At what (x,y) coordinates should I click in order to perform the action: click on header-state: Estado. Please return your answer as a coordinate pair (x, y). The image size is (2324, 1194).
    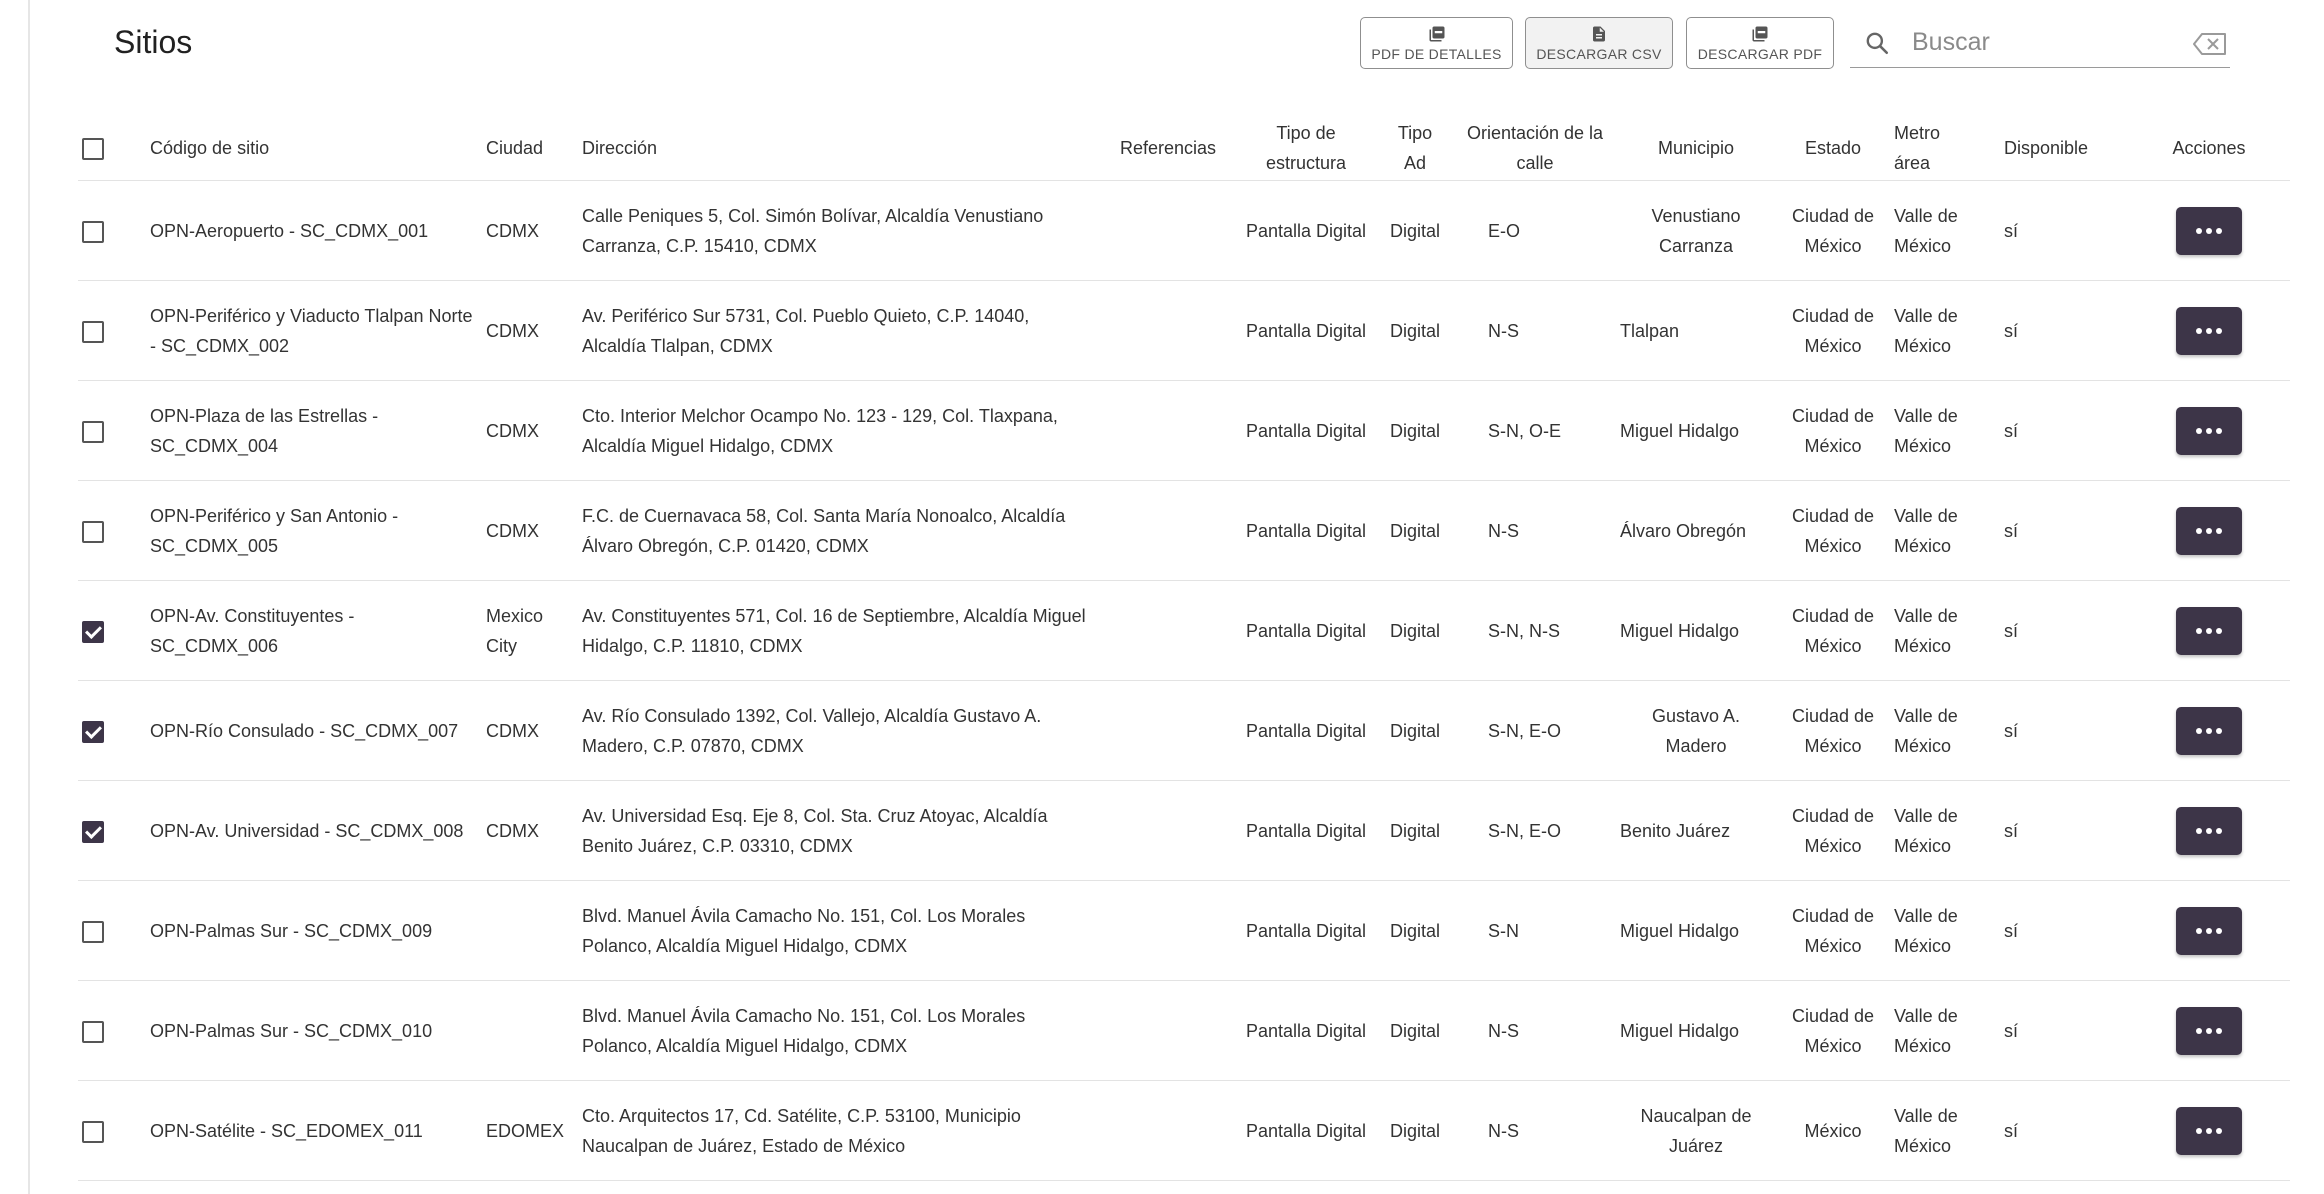
    Looking at the image, I should click on (1833, 148).